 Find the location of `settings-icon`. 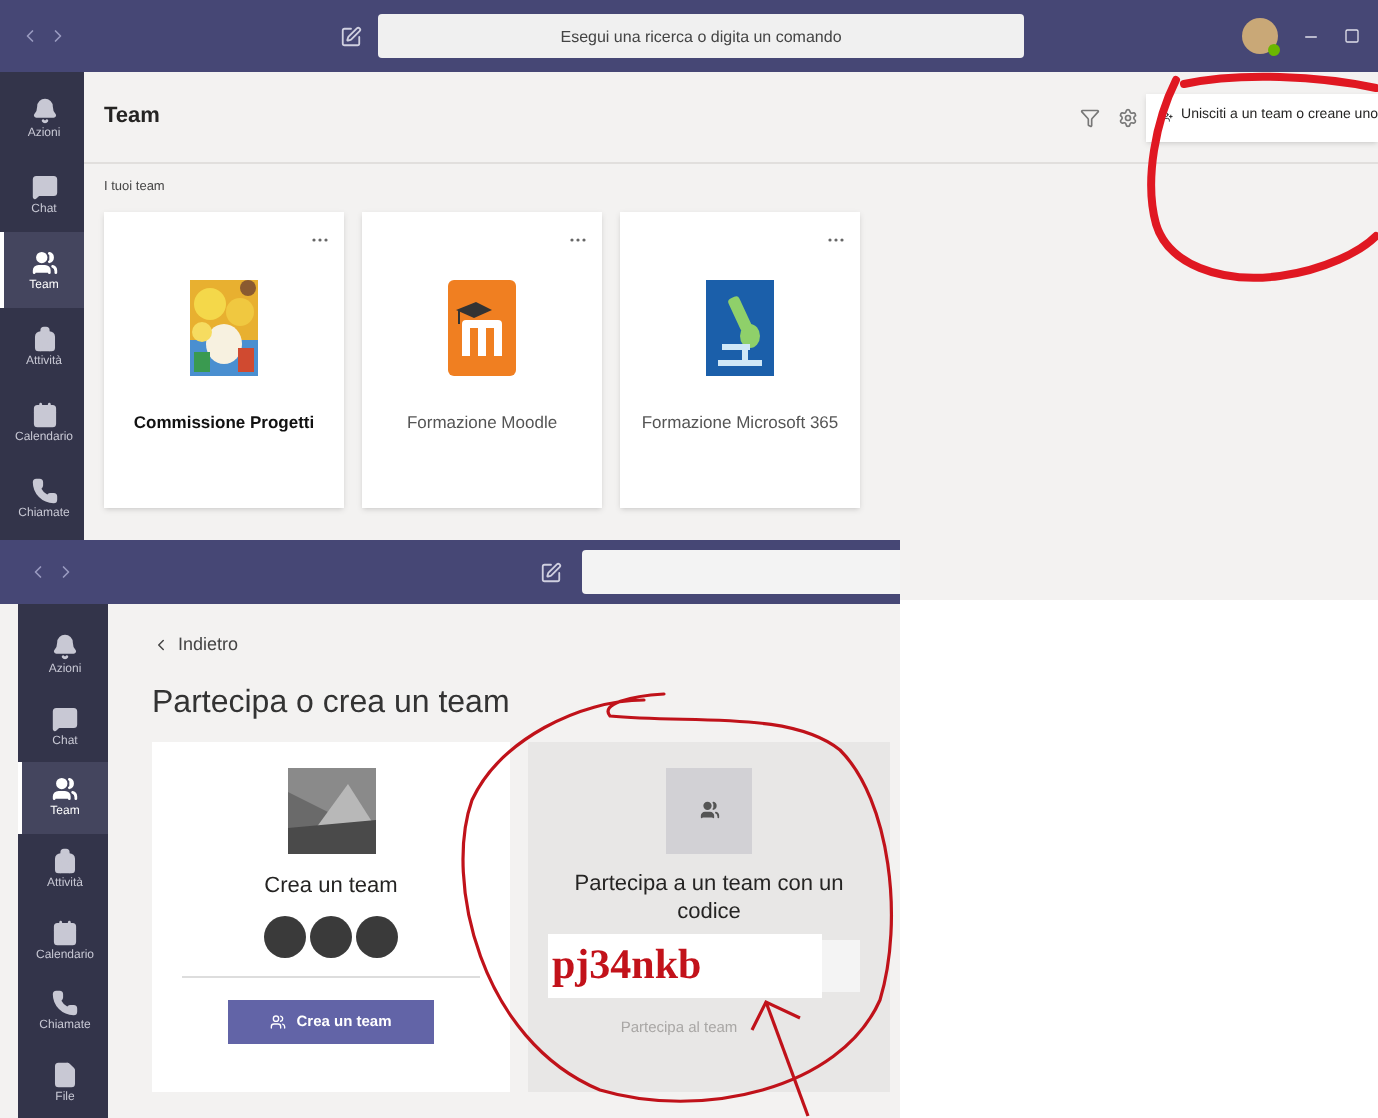

settings-icon is located at coordinates (1128, 117).